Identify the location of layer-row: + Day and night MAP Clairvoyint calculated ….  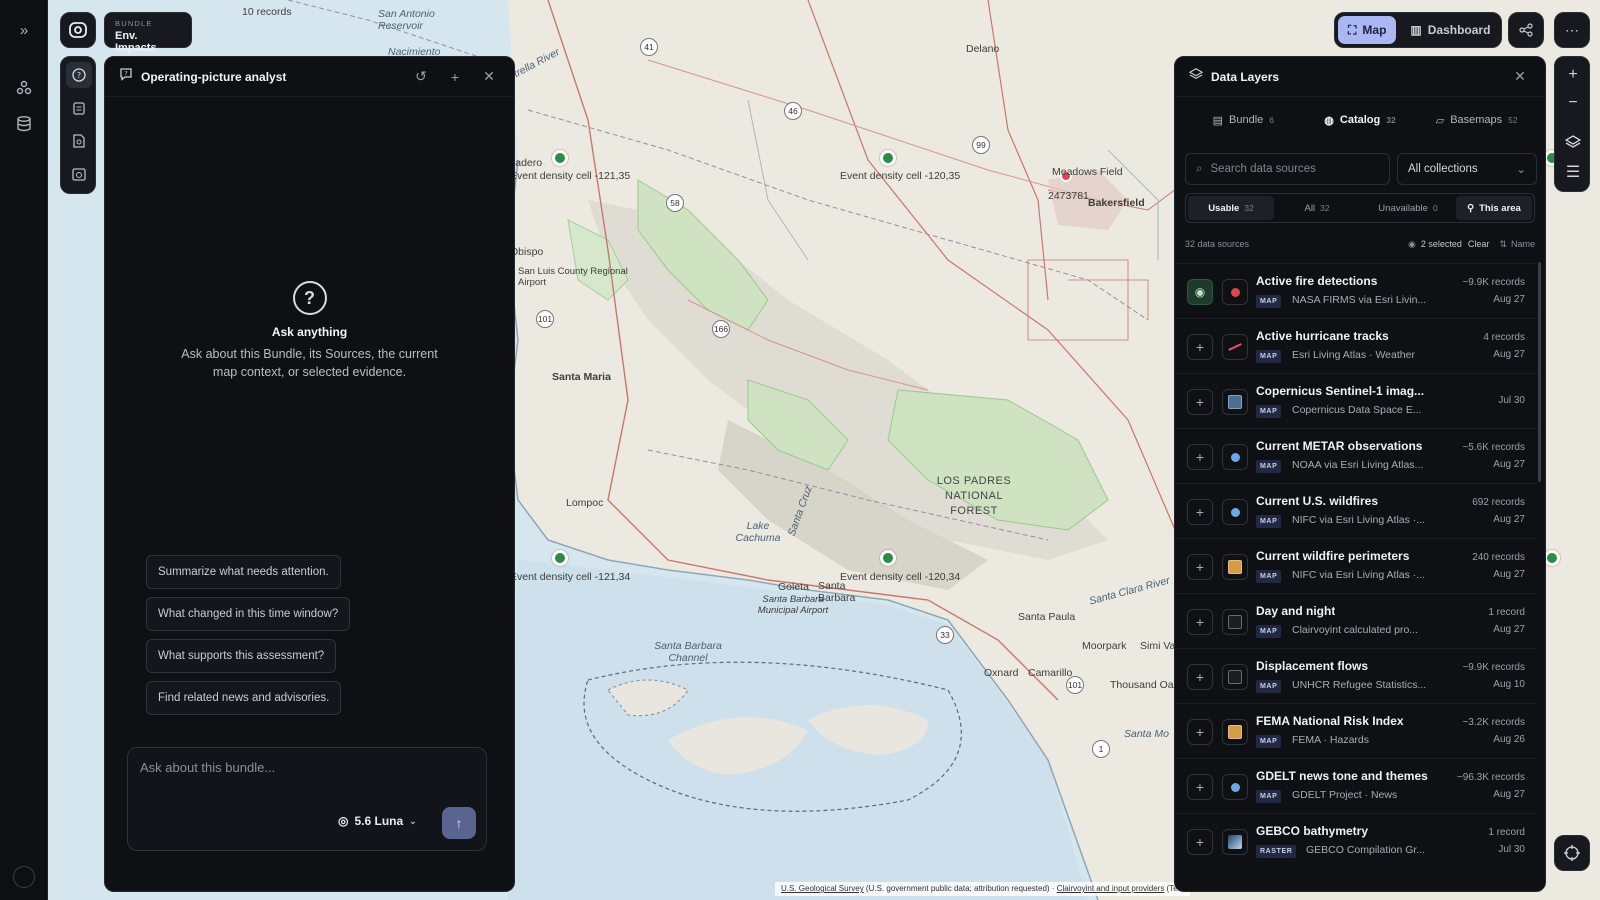
(1356, 620).